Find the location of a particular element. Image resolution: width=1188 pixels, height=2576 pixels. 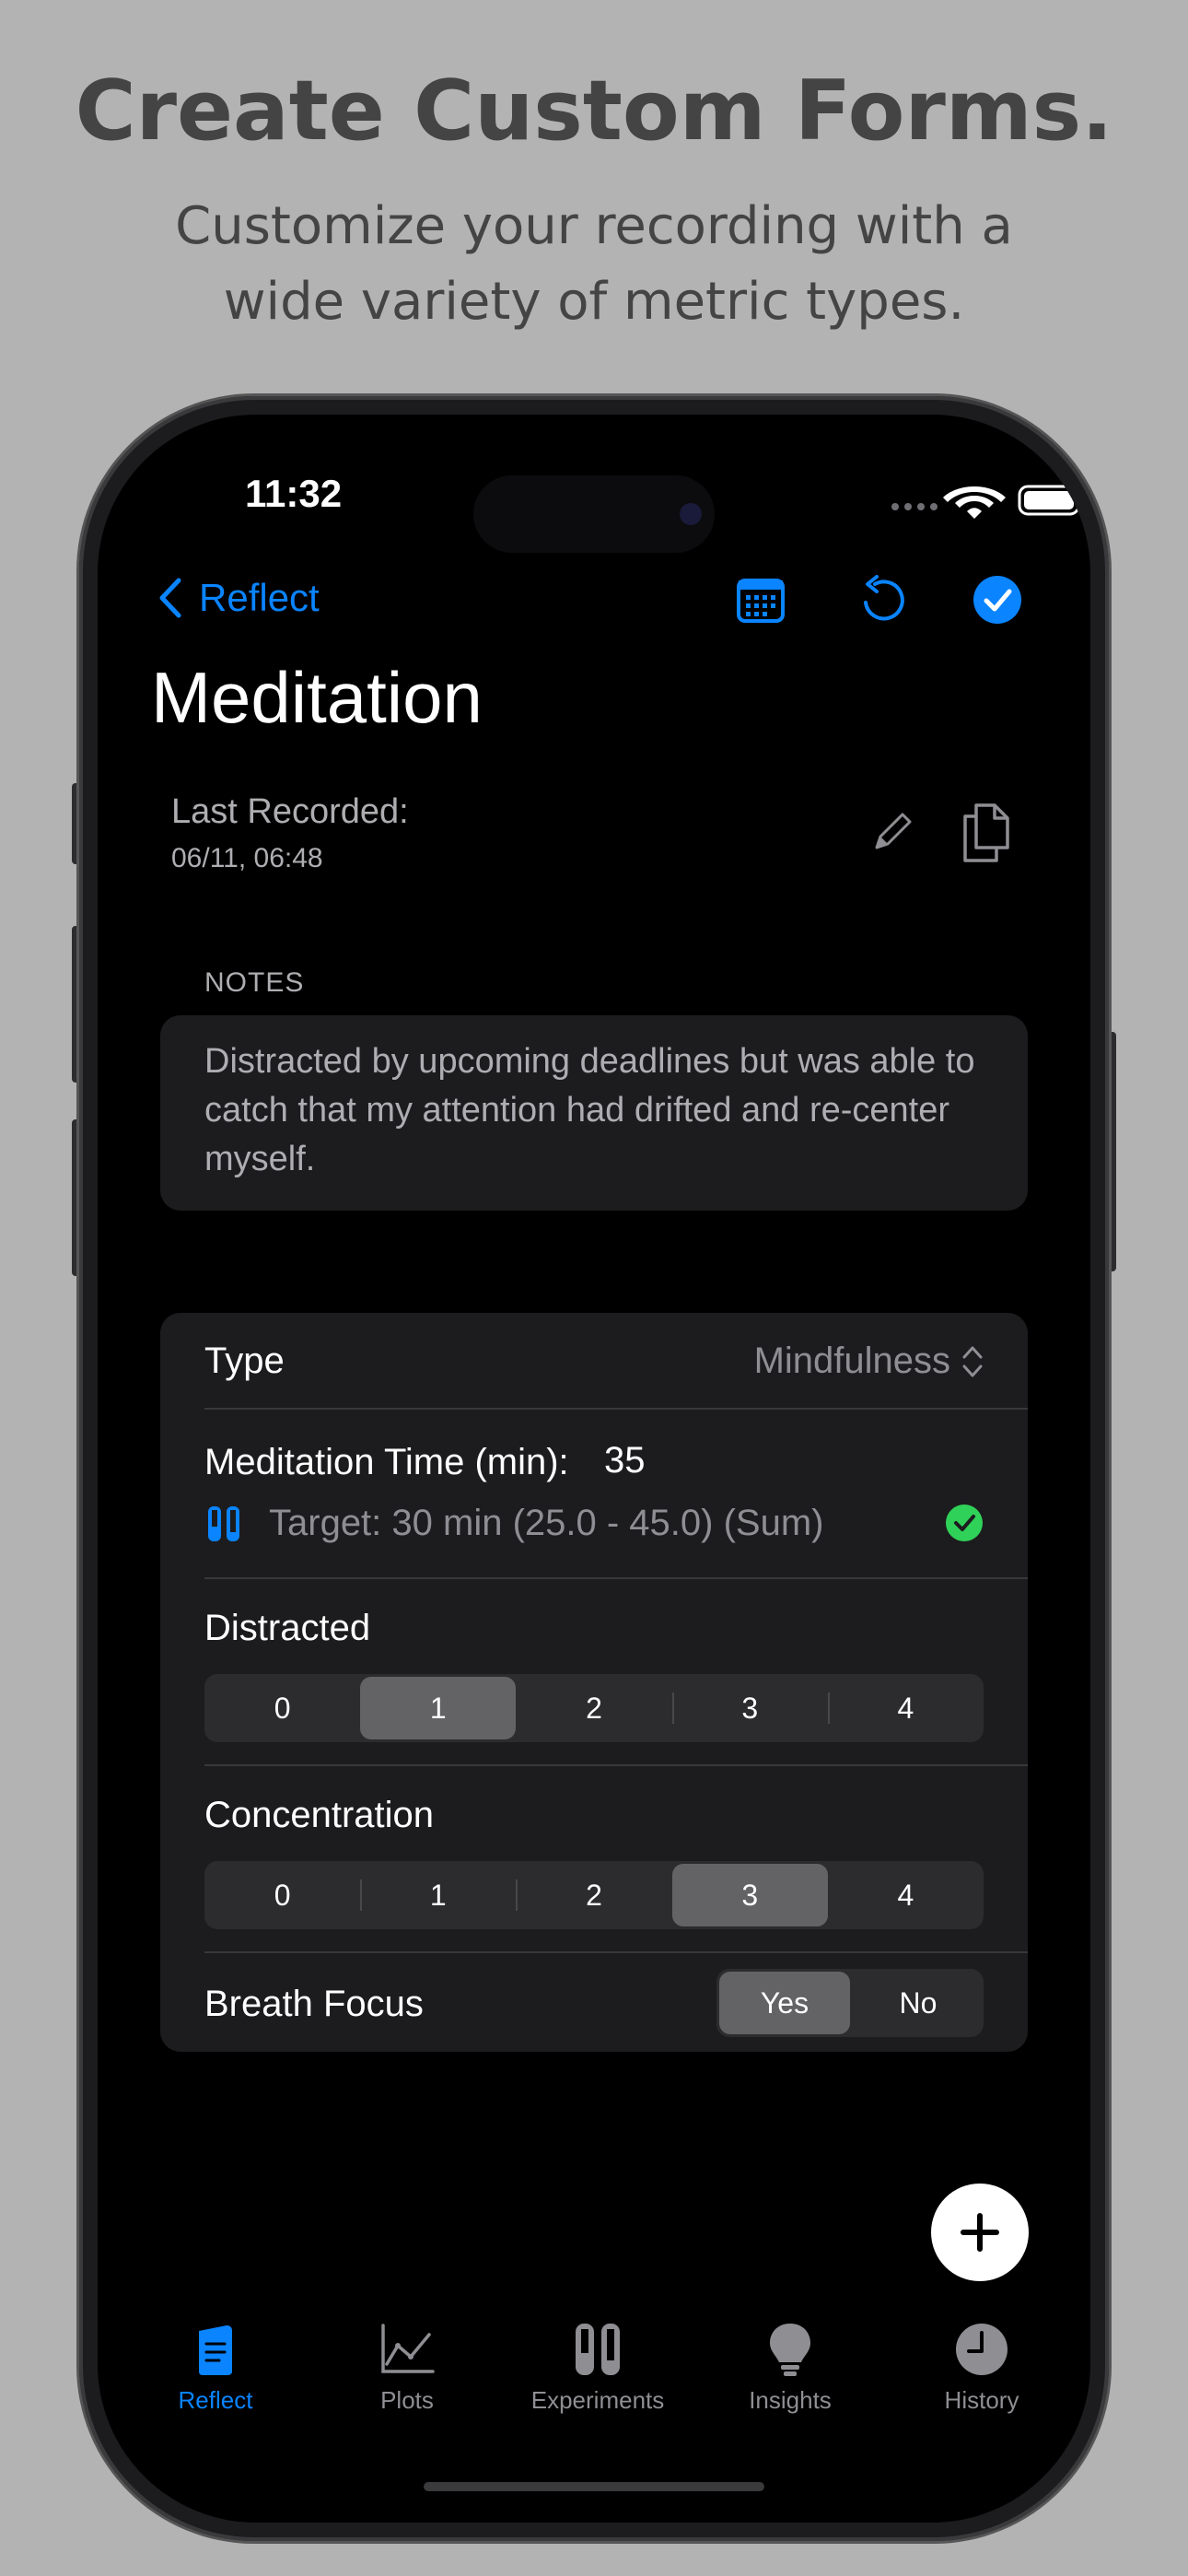

tab-insights-label: Insights is located at coordinates (790, 2400).